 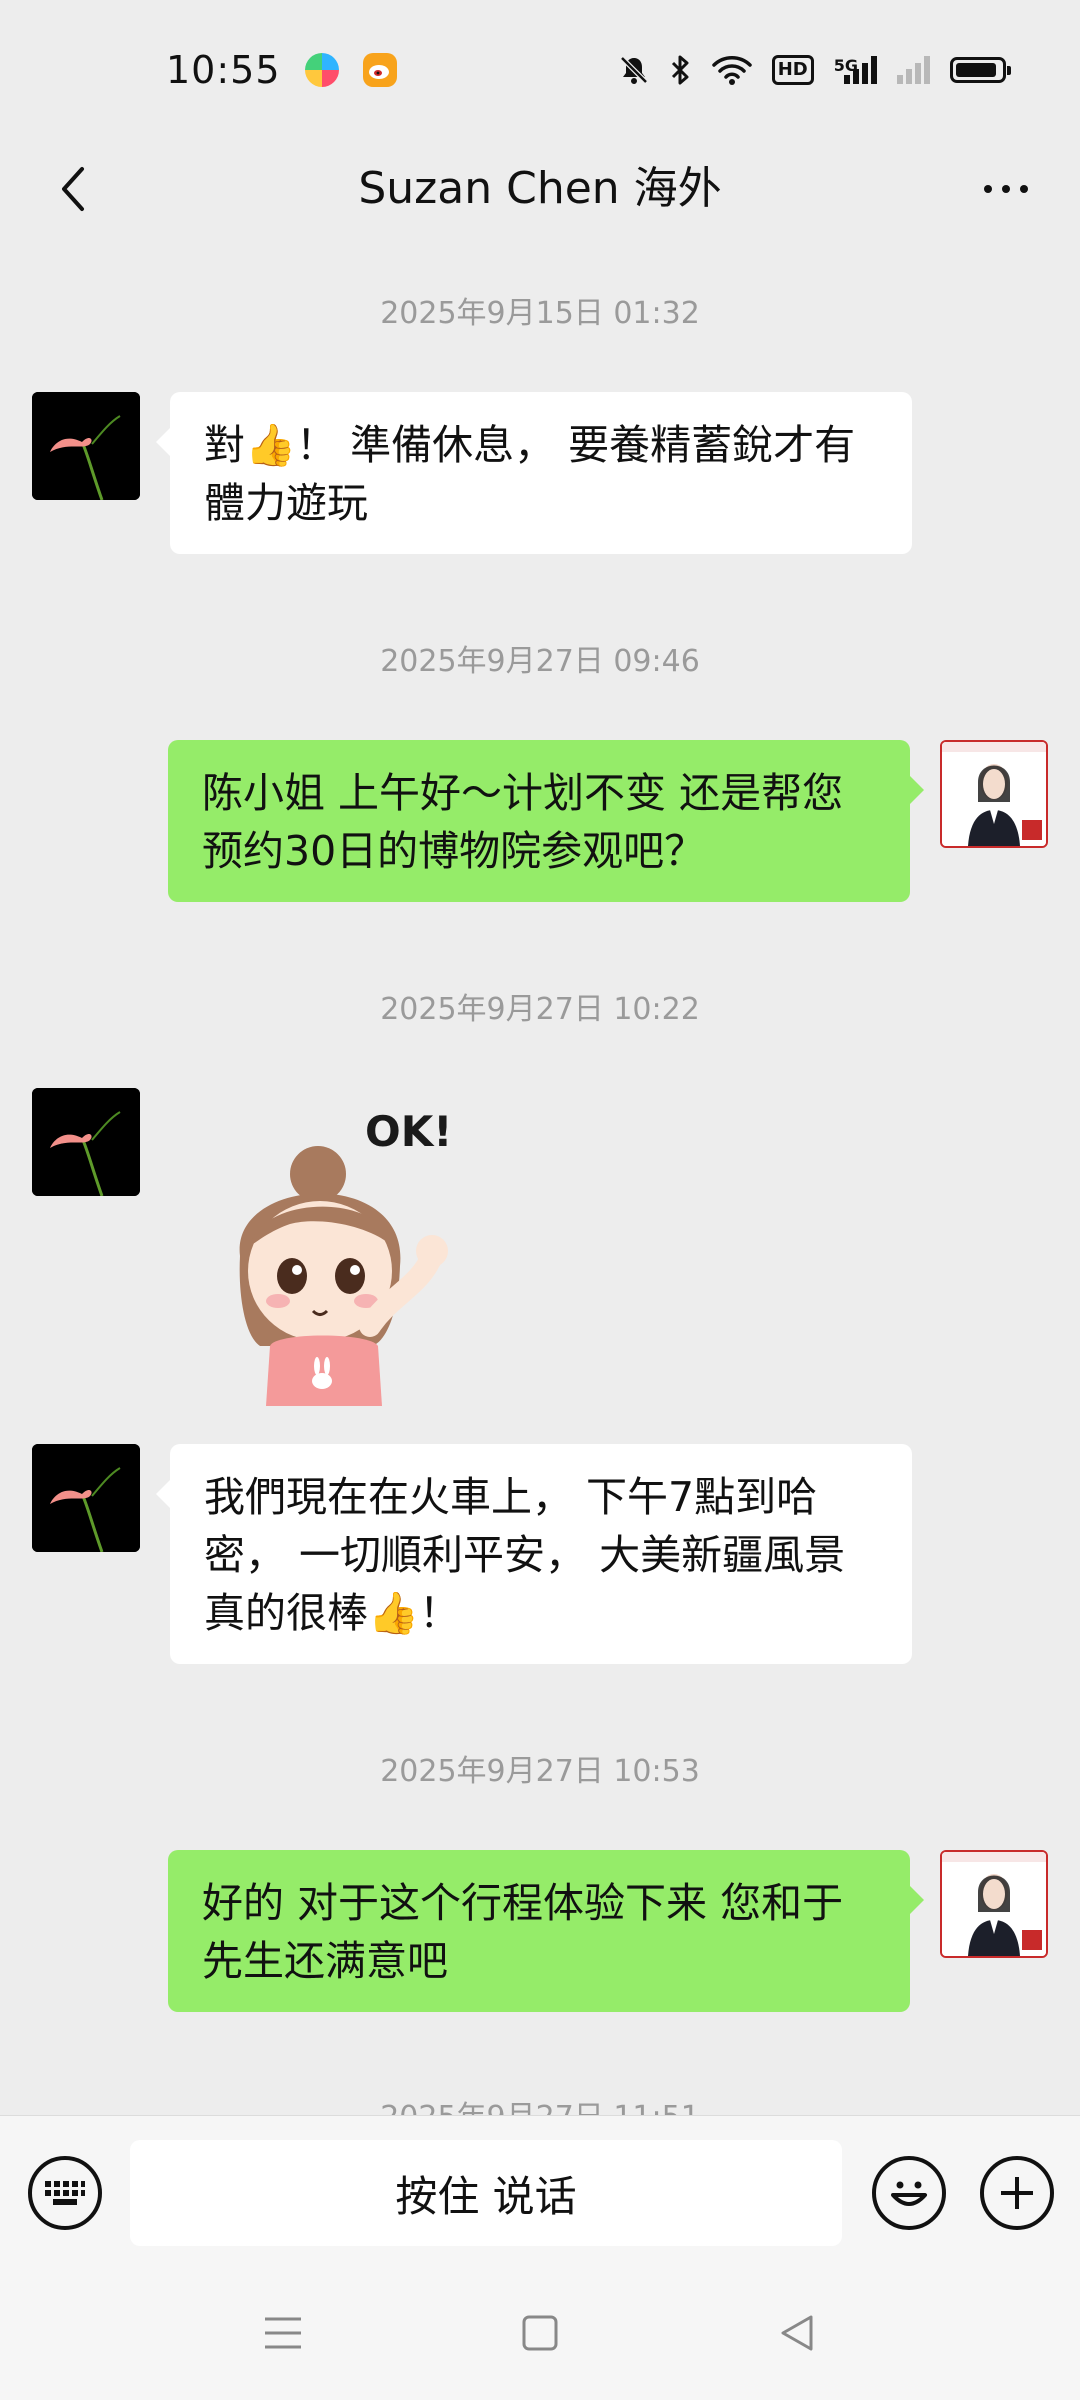 What do you see at coordinates (540, 2103) in the screenshot?
I see `message-timestamp-partial: 2025年9月27日 11:51` at bounding box center [540, 2103].